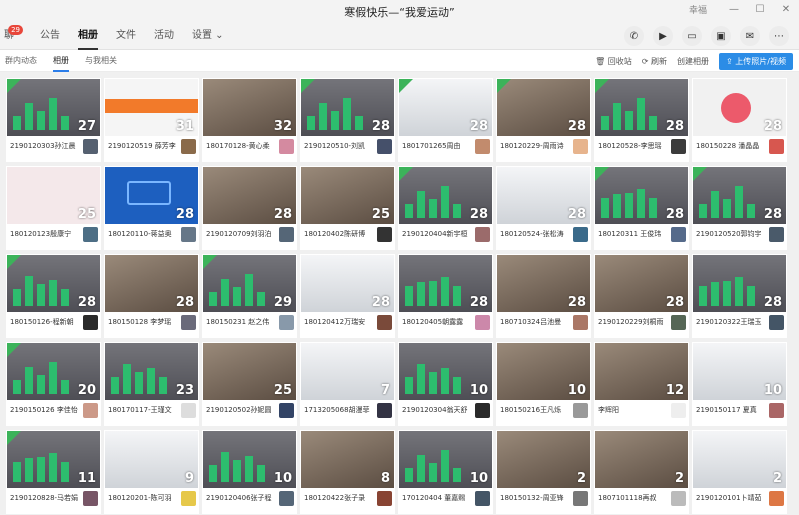 The width and height of the screenshot is (799, 515). Describe the element at coordinates (45, 498) in the screenshot. I see `album-name: 2190120828-马若娟` at that location.